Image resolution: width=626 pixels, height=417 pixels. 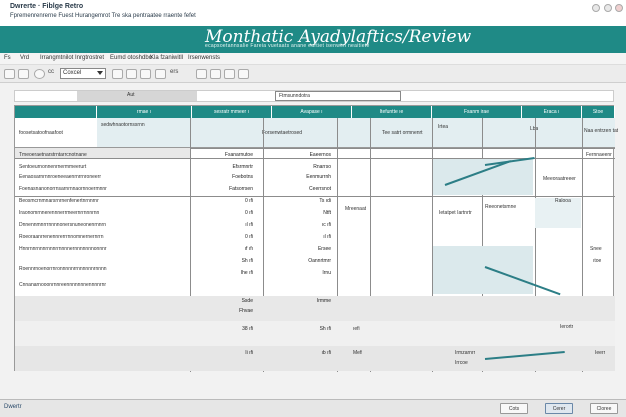 I want to click on list-item: Hnnrnnrnnnrnnnrrnnnnernnnnnnnonnnr, so click(x=63, y=249).